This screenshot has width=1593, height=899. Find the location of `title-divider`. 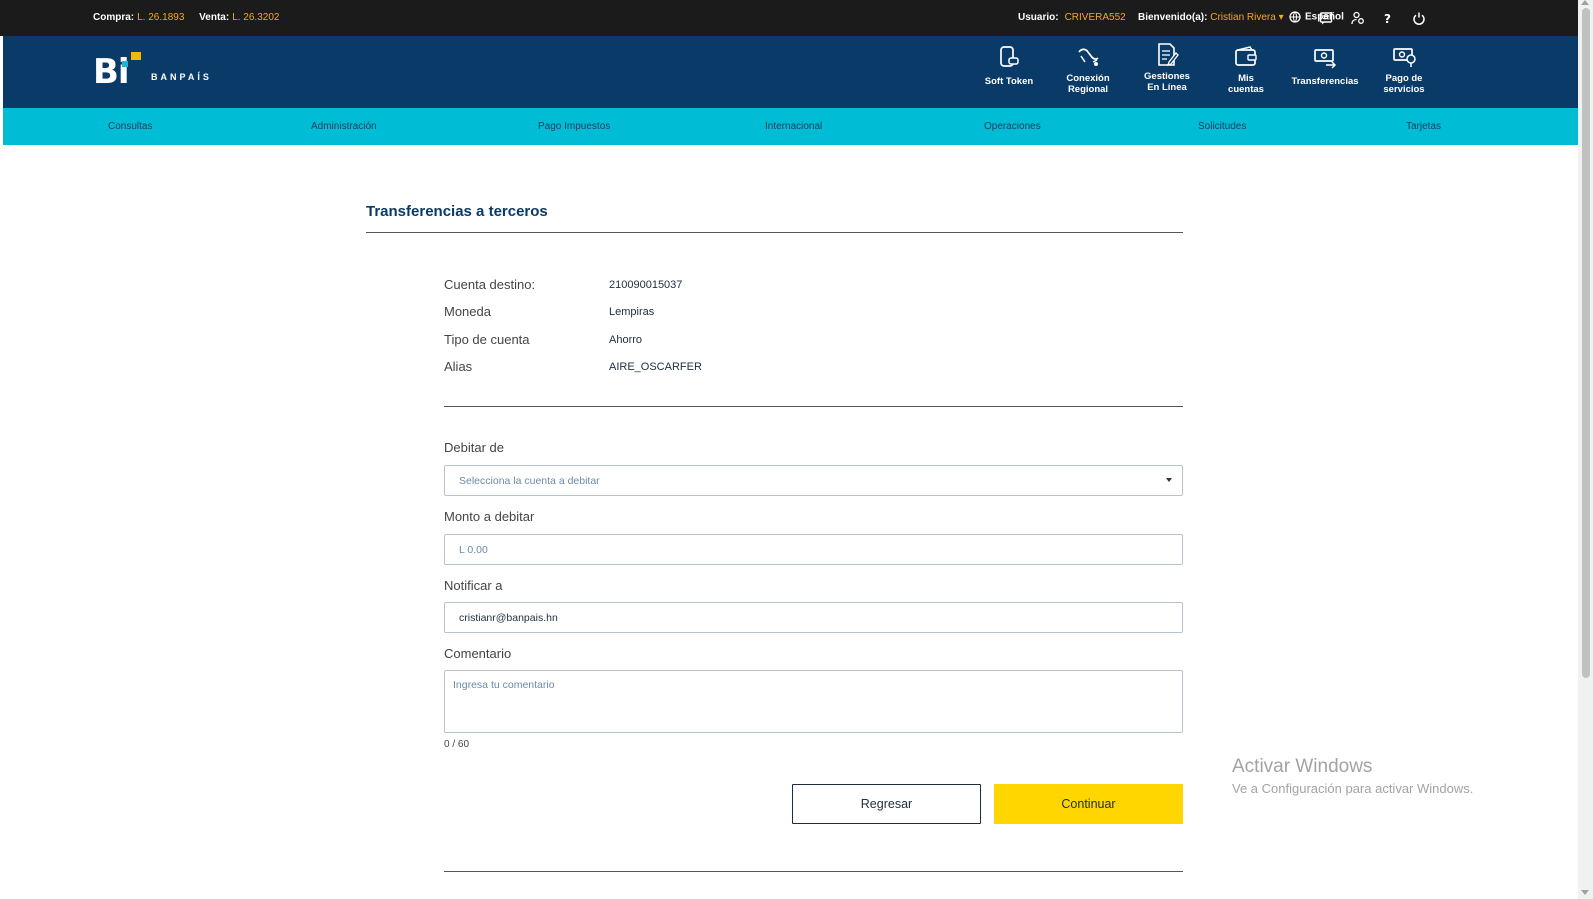

title-divider is located at coordinates (774, 232).